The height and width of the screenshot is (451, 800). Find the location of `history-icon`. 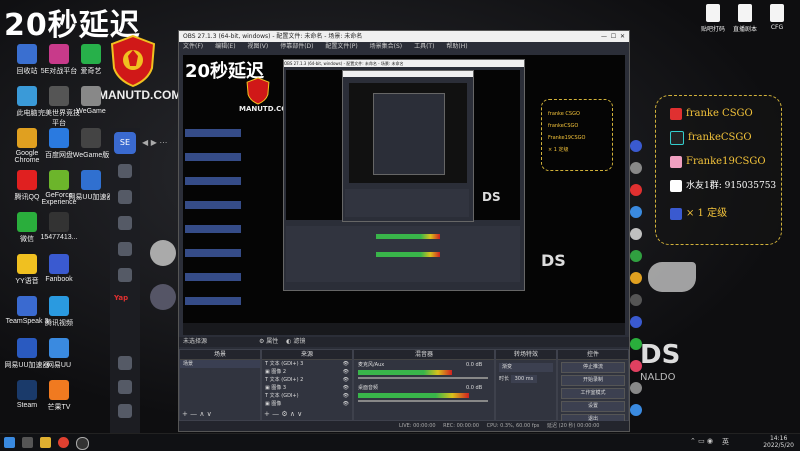

history-icon is located at coordinates (125, 387).